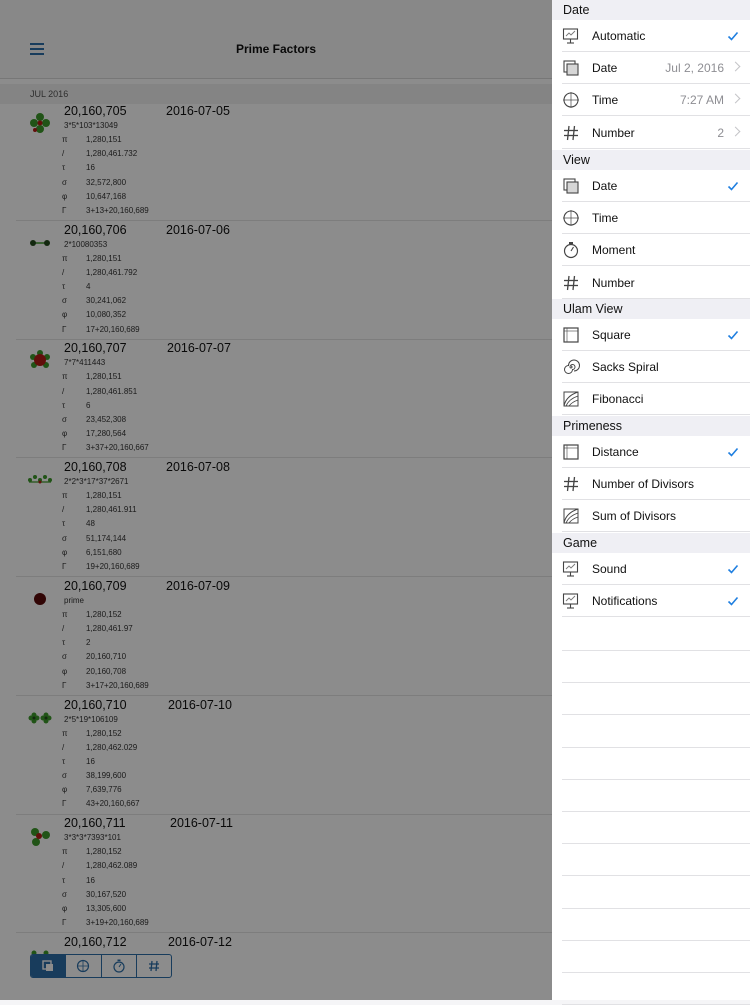 The height and width of the screenshot is (1005, 750). I want to click on settings-item-label: Sacks Spiral, so click(625, 367).